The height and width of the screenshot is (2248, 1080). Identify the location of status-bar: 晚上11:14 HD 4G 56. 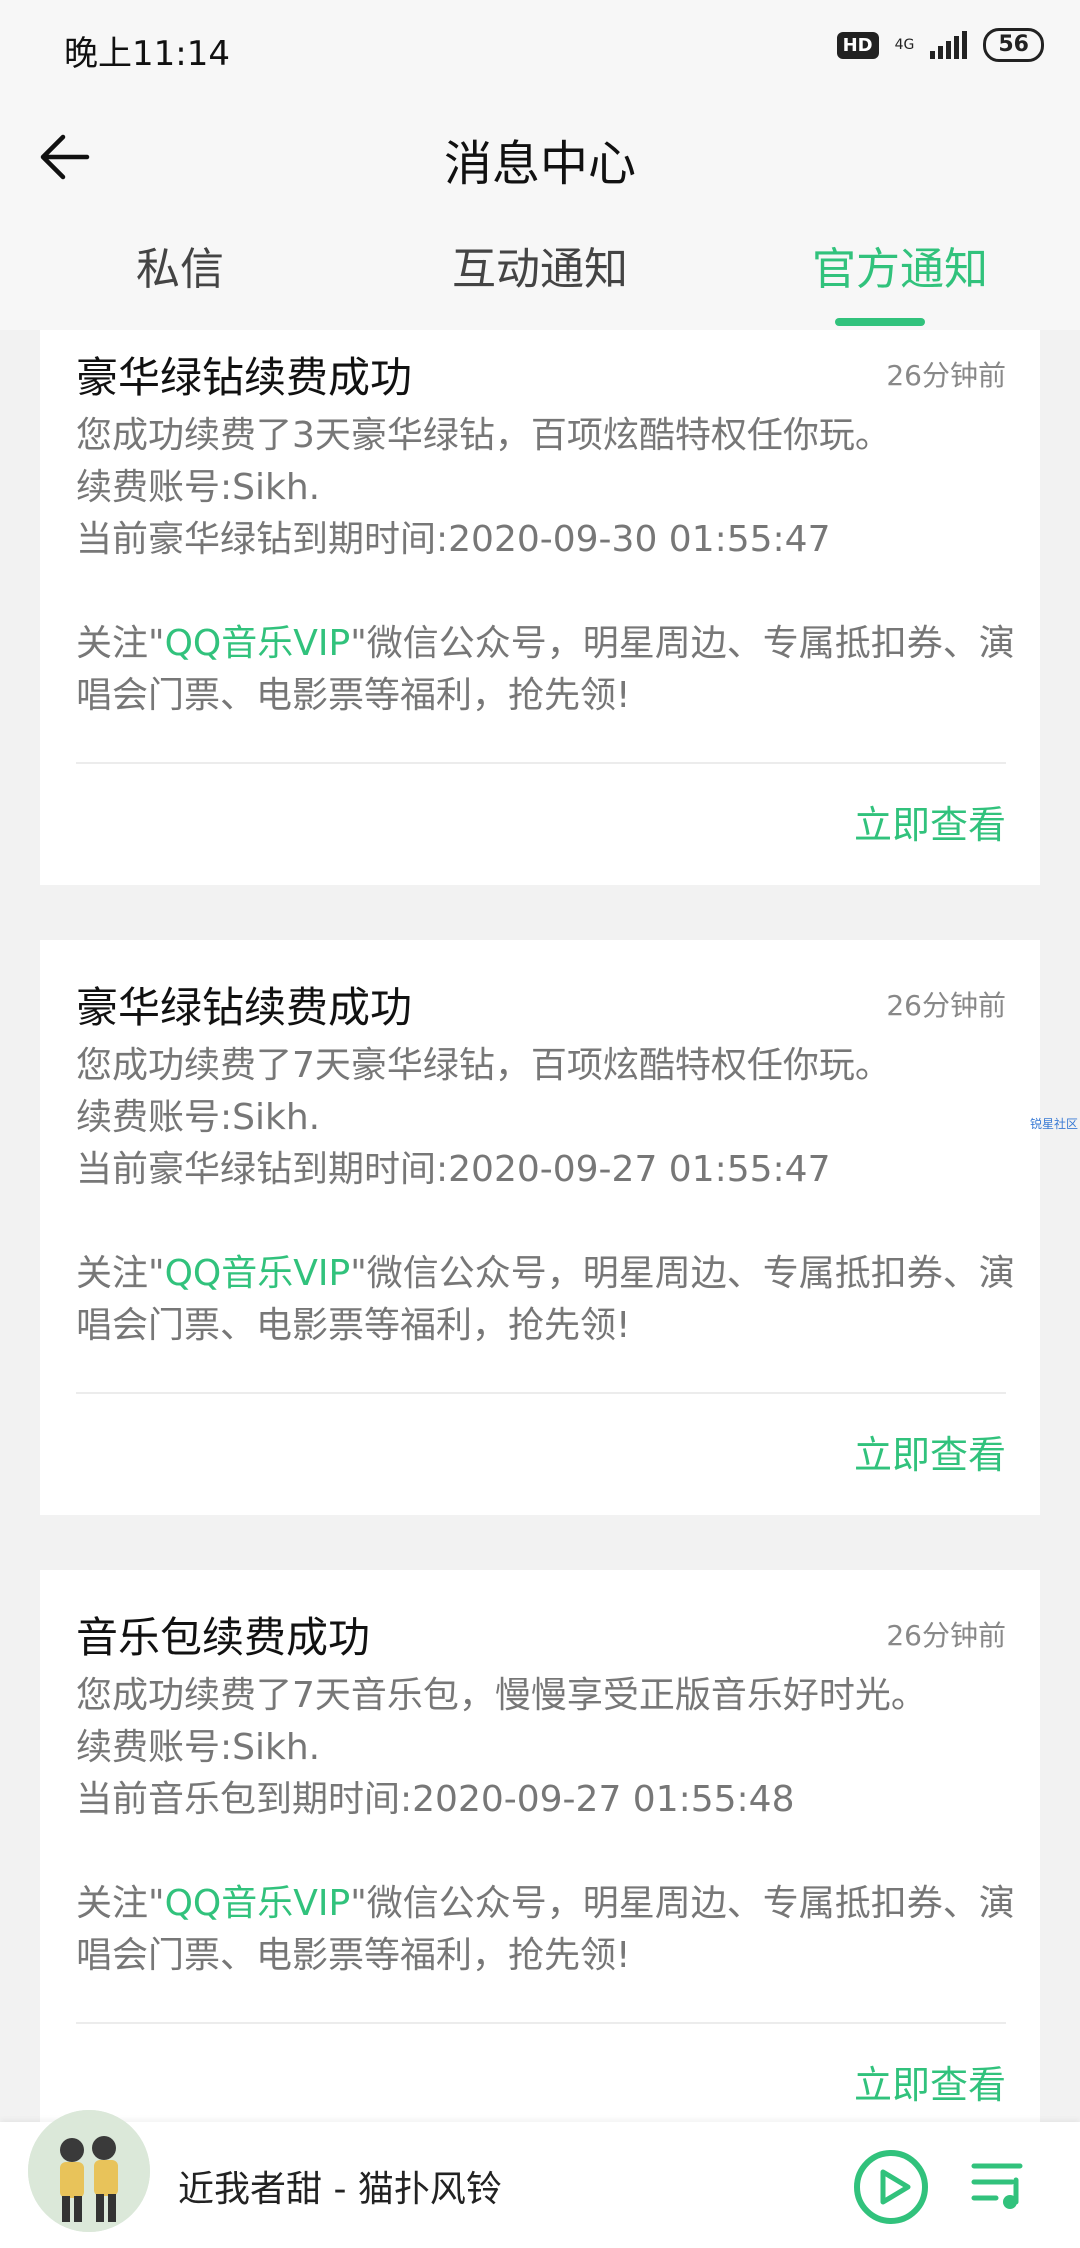
(540, 50).